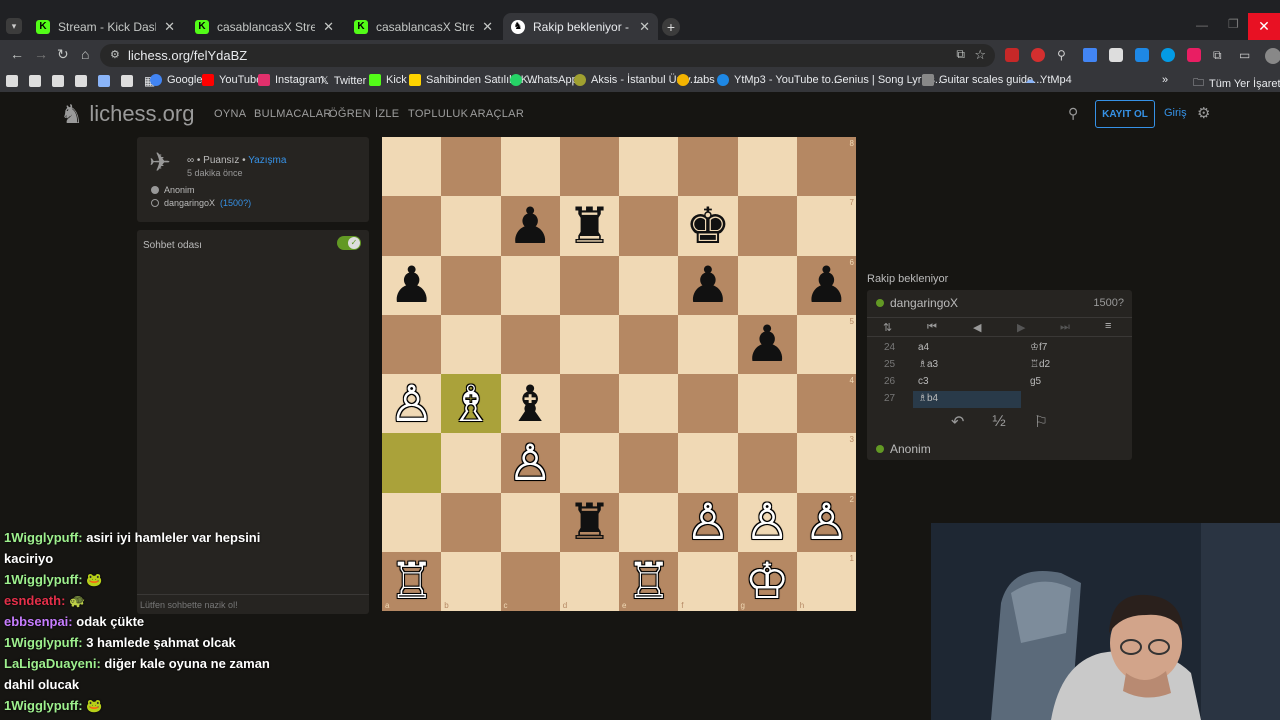 This screenshot has height=720, width=1280. I want to click on square-e8, so click(649, 167).